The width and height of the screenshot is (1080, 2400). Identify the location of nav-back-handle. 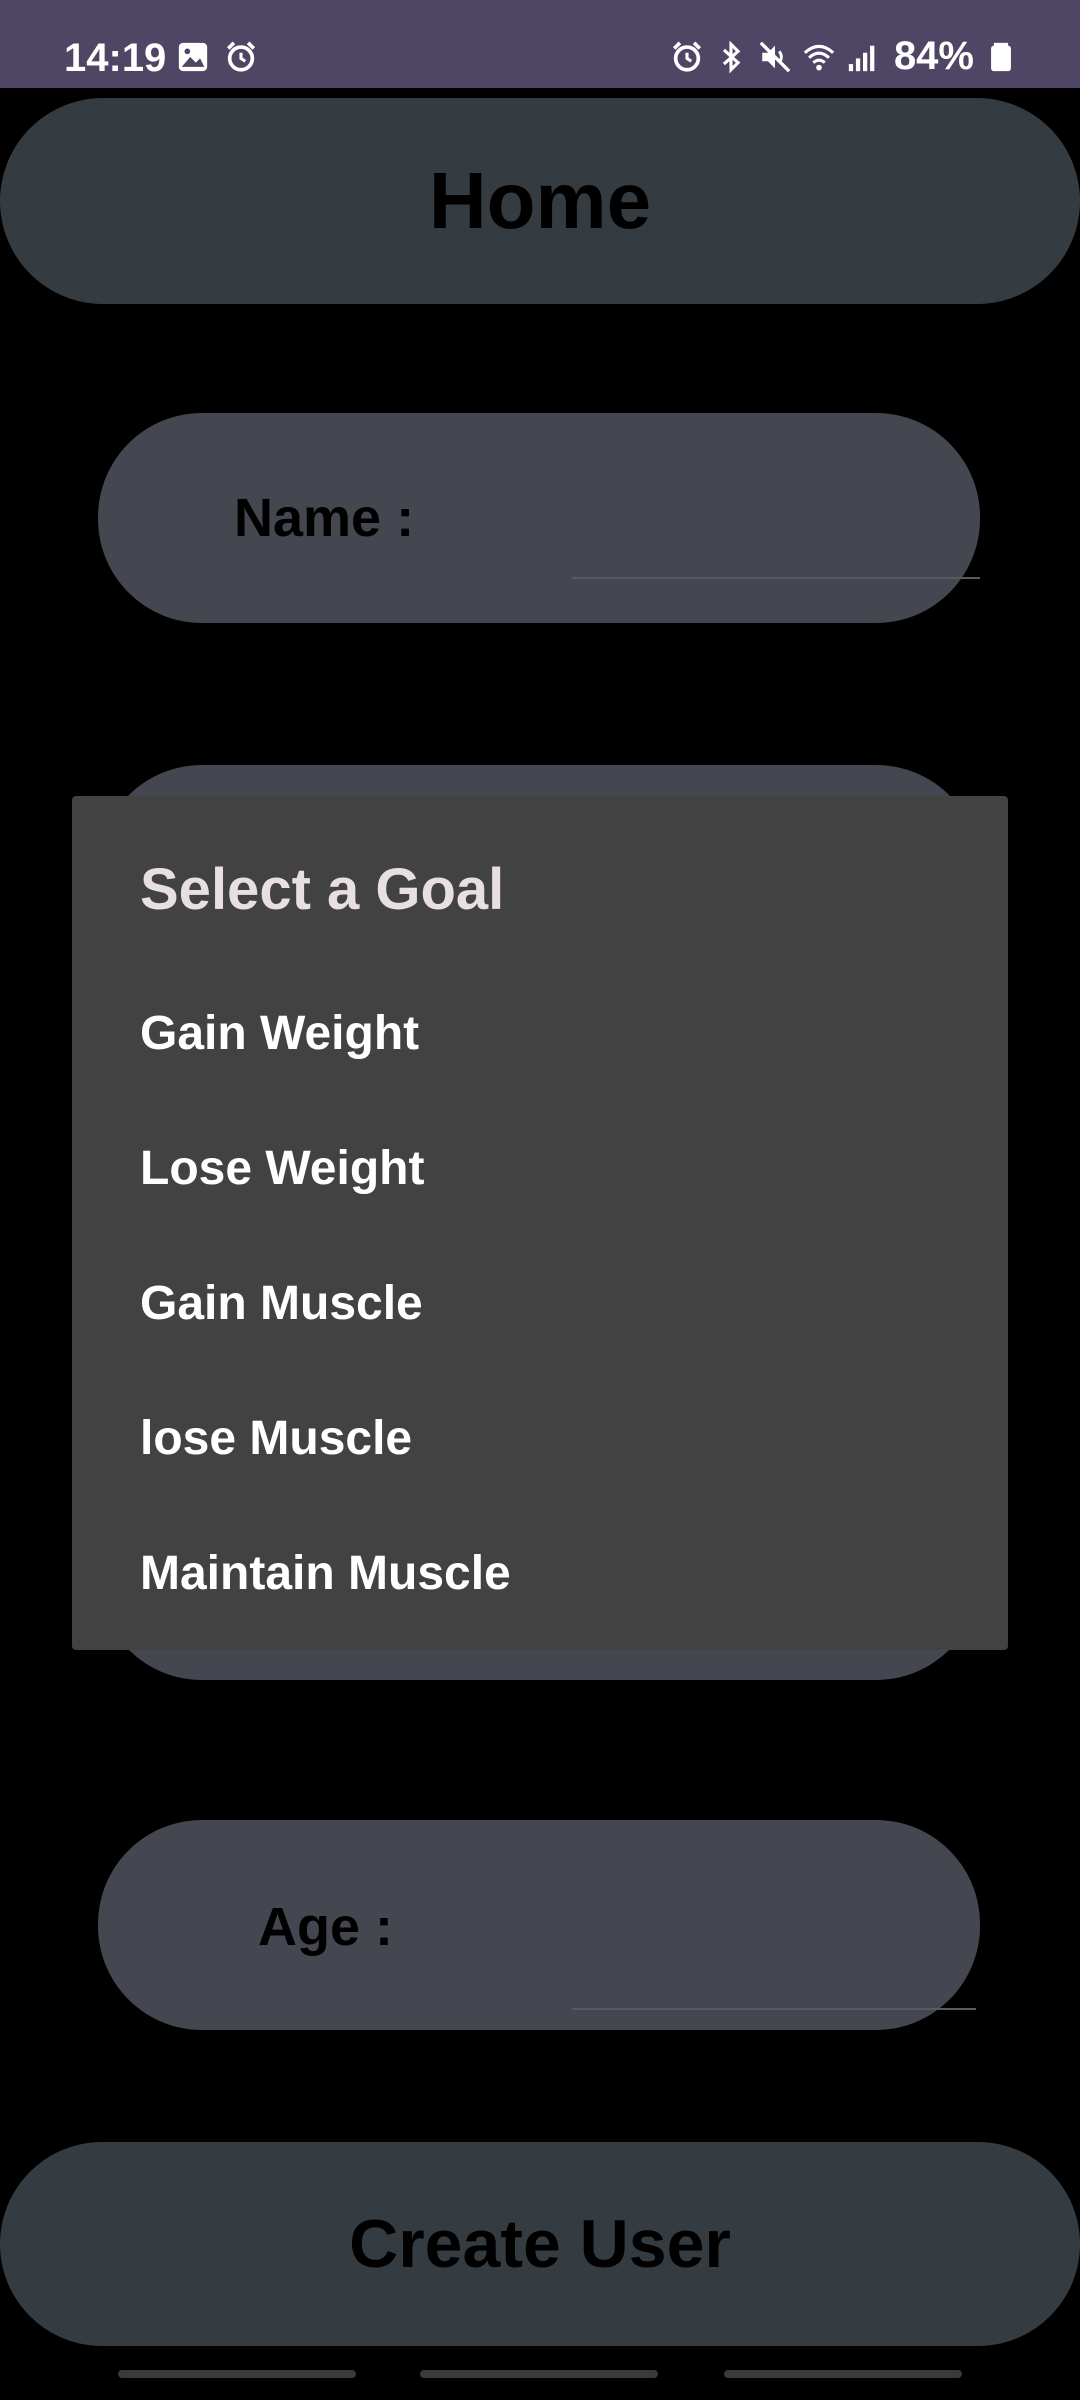
(843, 2374).